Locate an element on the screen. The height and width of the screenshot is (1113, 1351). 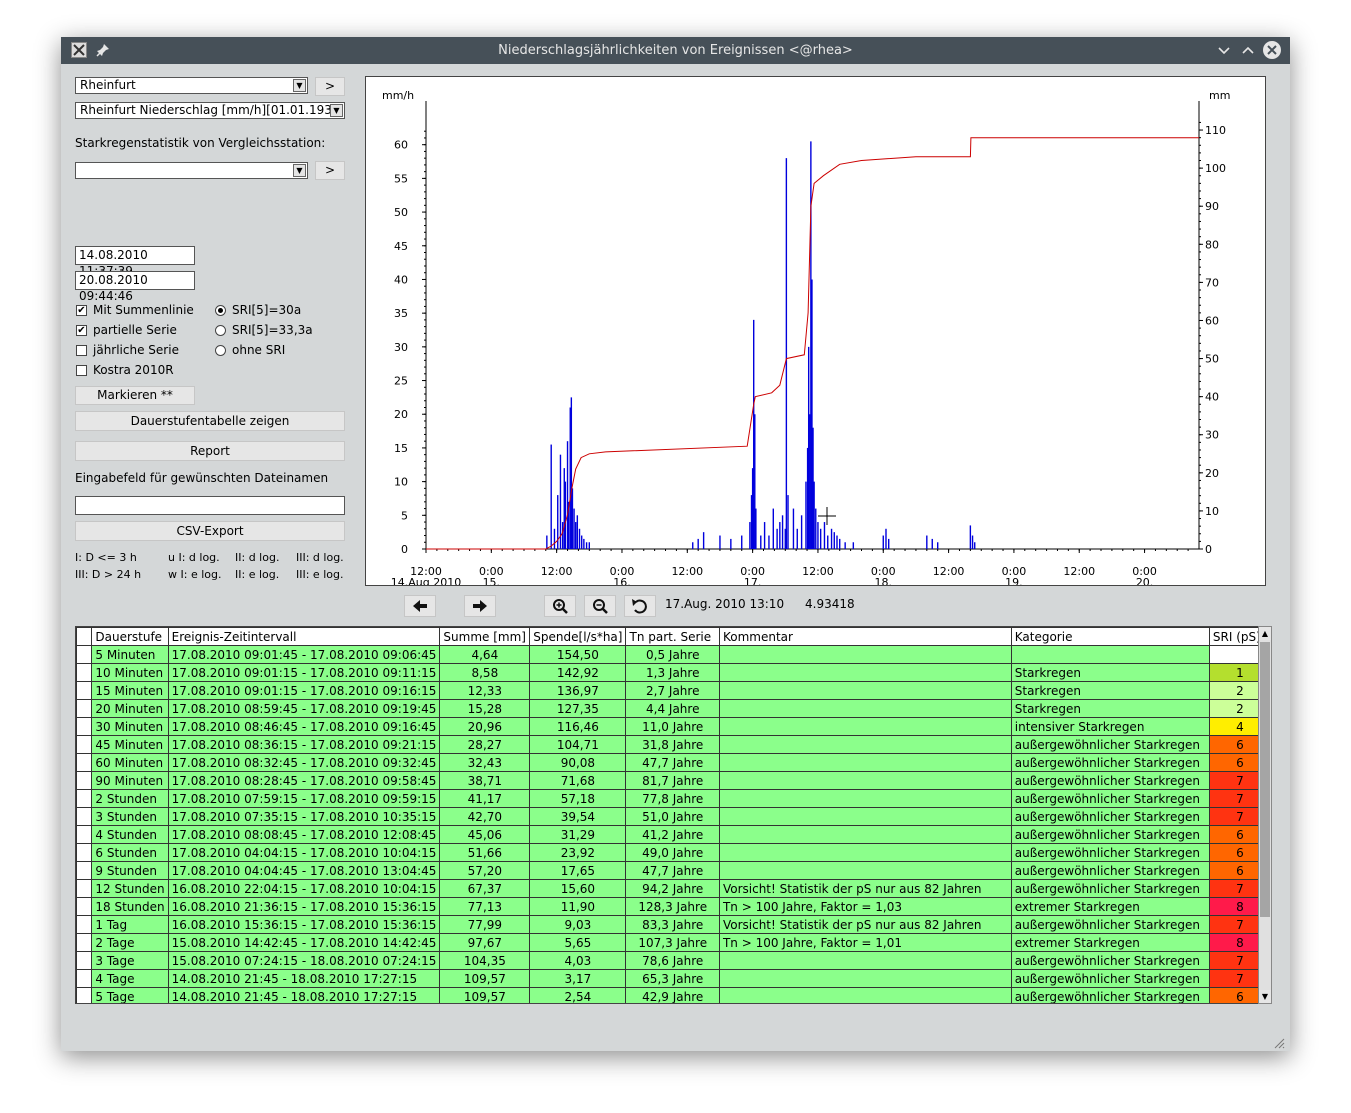
column-header: Kategorie is located at coordinates (1110, 636).